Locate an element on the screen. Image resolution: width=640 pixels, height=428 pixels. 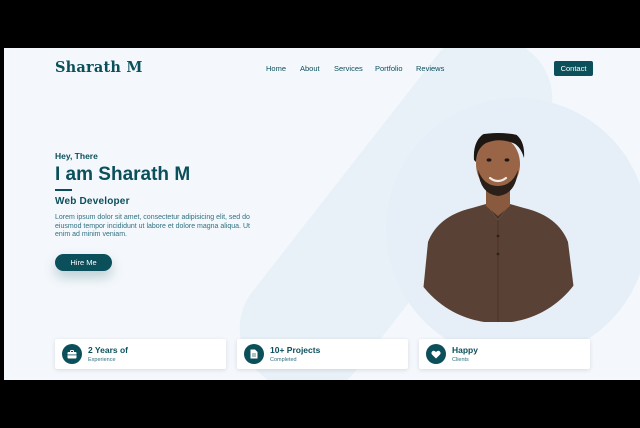
nav-about-link: About is located at coordinates (317, 68).